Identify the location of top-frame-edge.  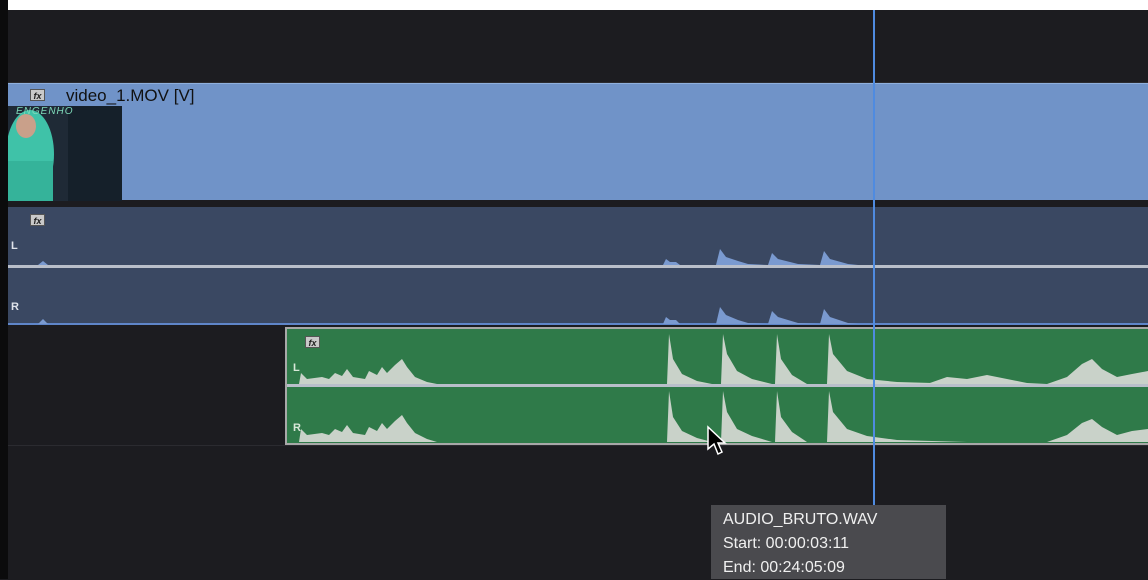
(574, 5).